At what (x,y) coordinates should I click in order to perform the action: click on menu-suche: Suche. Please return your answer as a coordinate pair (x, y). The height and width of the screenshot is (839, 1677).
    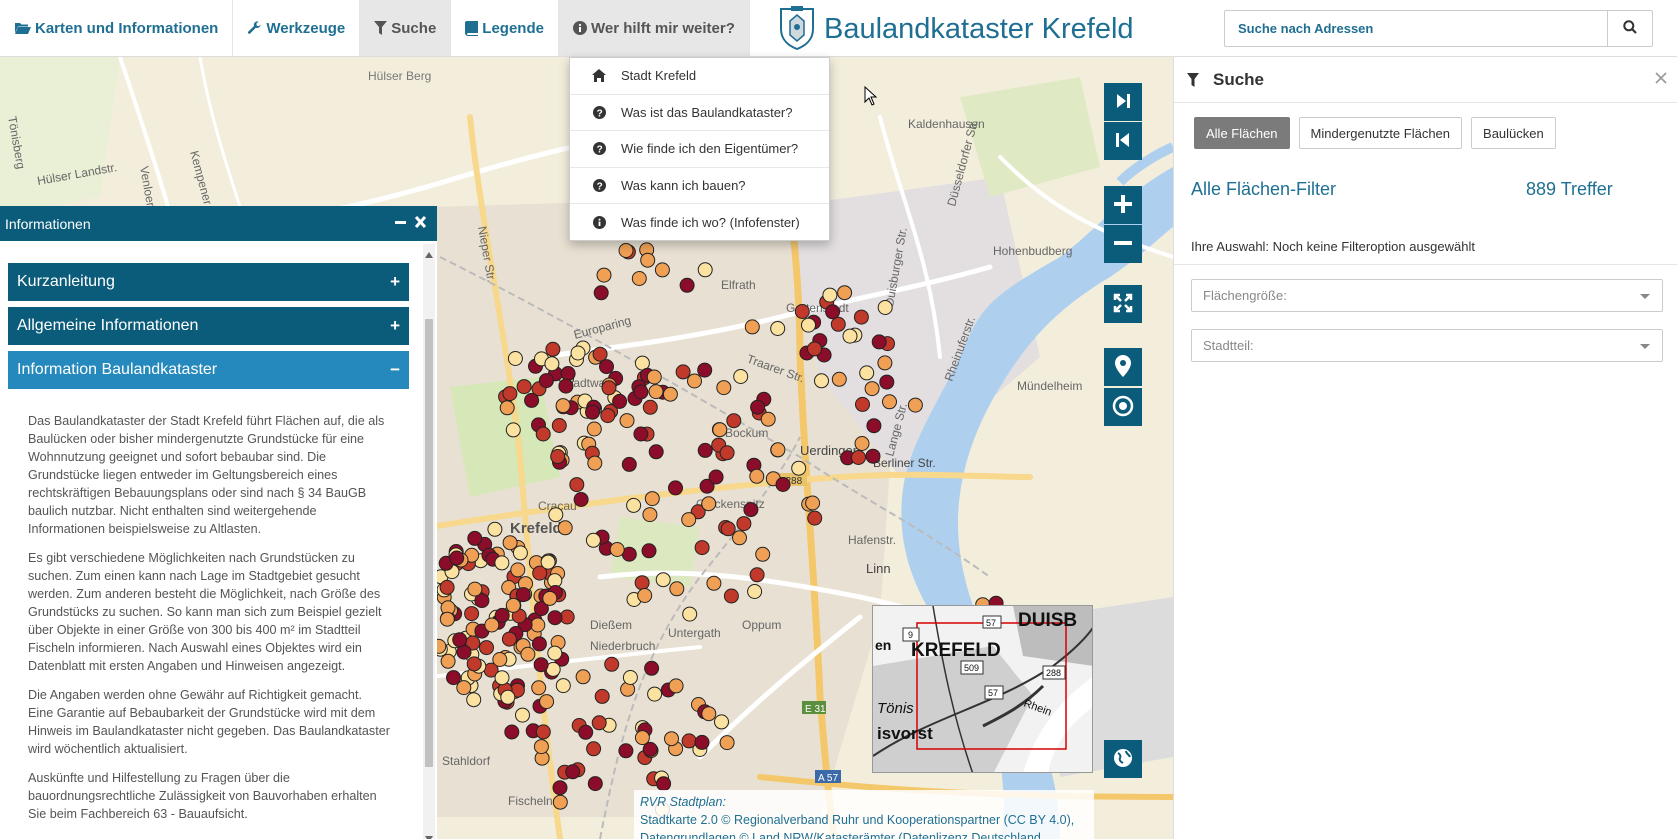
    Looking at the image, I should click on (406, 28).